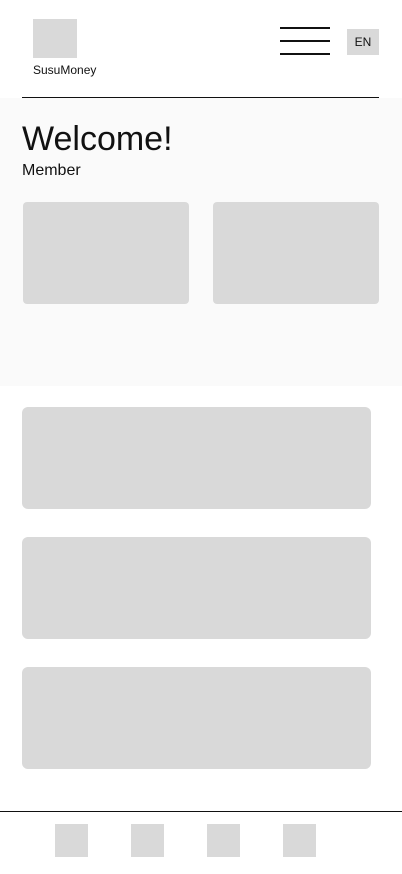 Image resolution: width=402 pixels, height=874 pixels. Describe the element at coordinates (106, 253) in the screenshot. I see `summary-card-left` at that location.